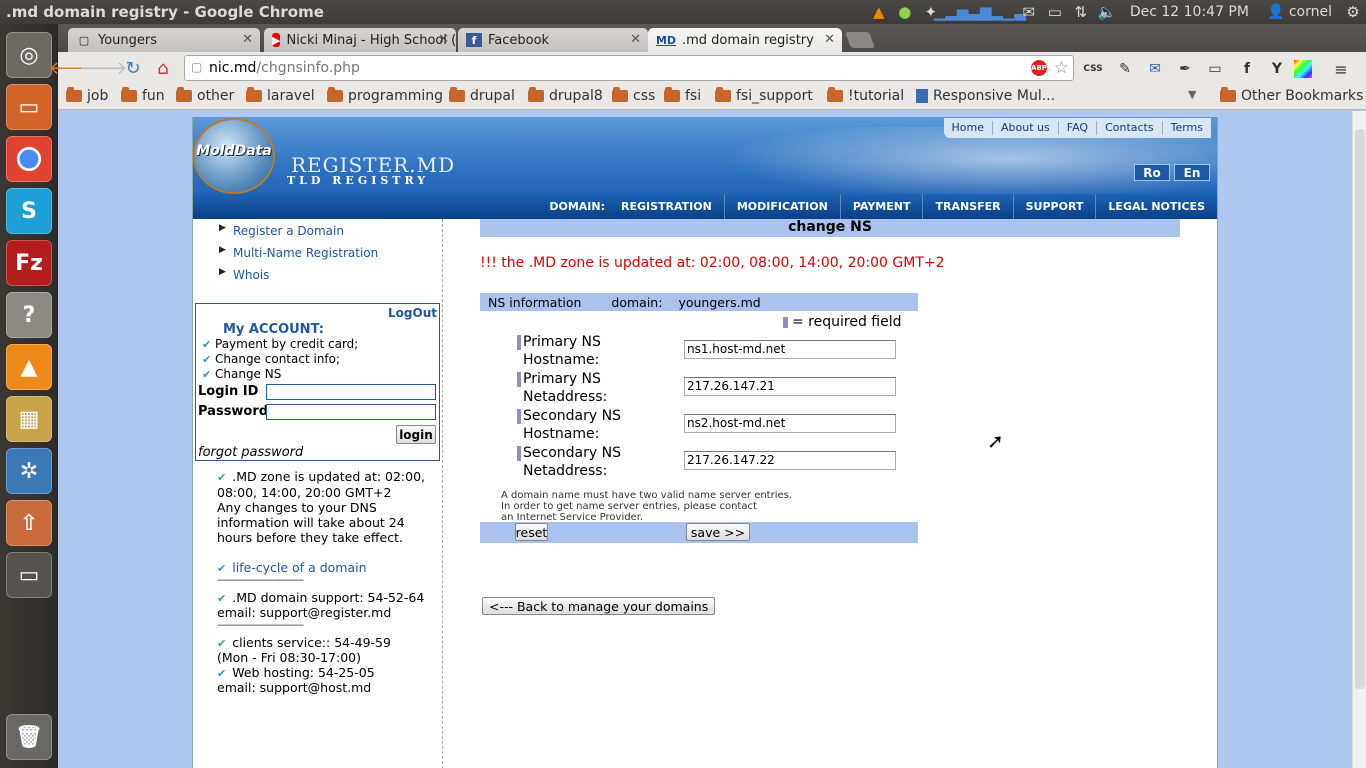 Image resolution: width=1366 pixels, height=768 pixels. What do you see at coordinates (351, 392) in the screenshot?
I see `login-id-input` at bounding box center [351, 392].